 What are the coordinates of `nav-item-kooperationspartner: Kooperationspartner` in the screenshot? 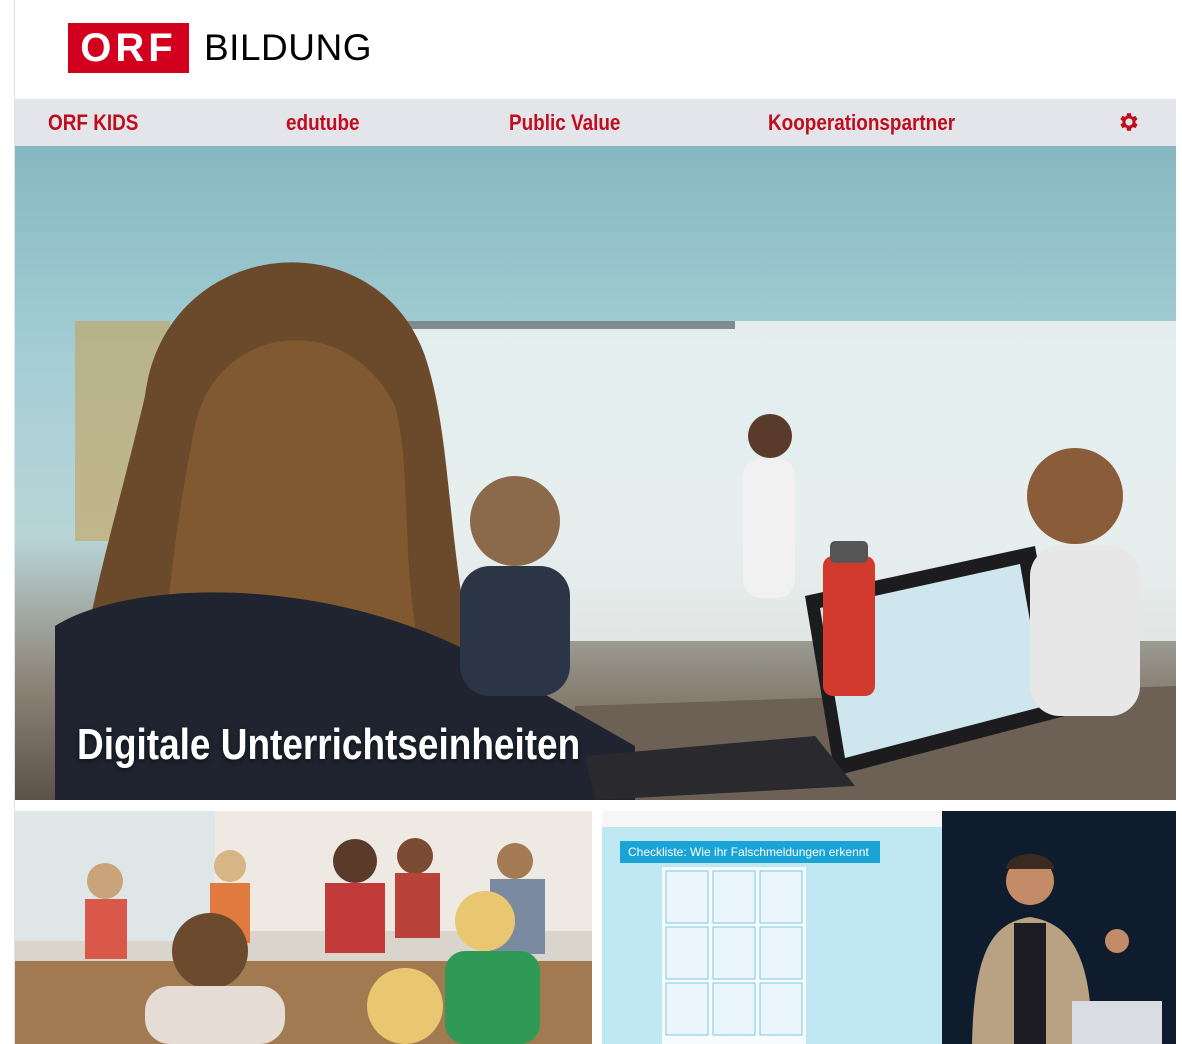 It's located at (861, 122).